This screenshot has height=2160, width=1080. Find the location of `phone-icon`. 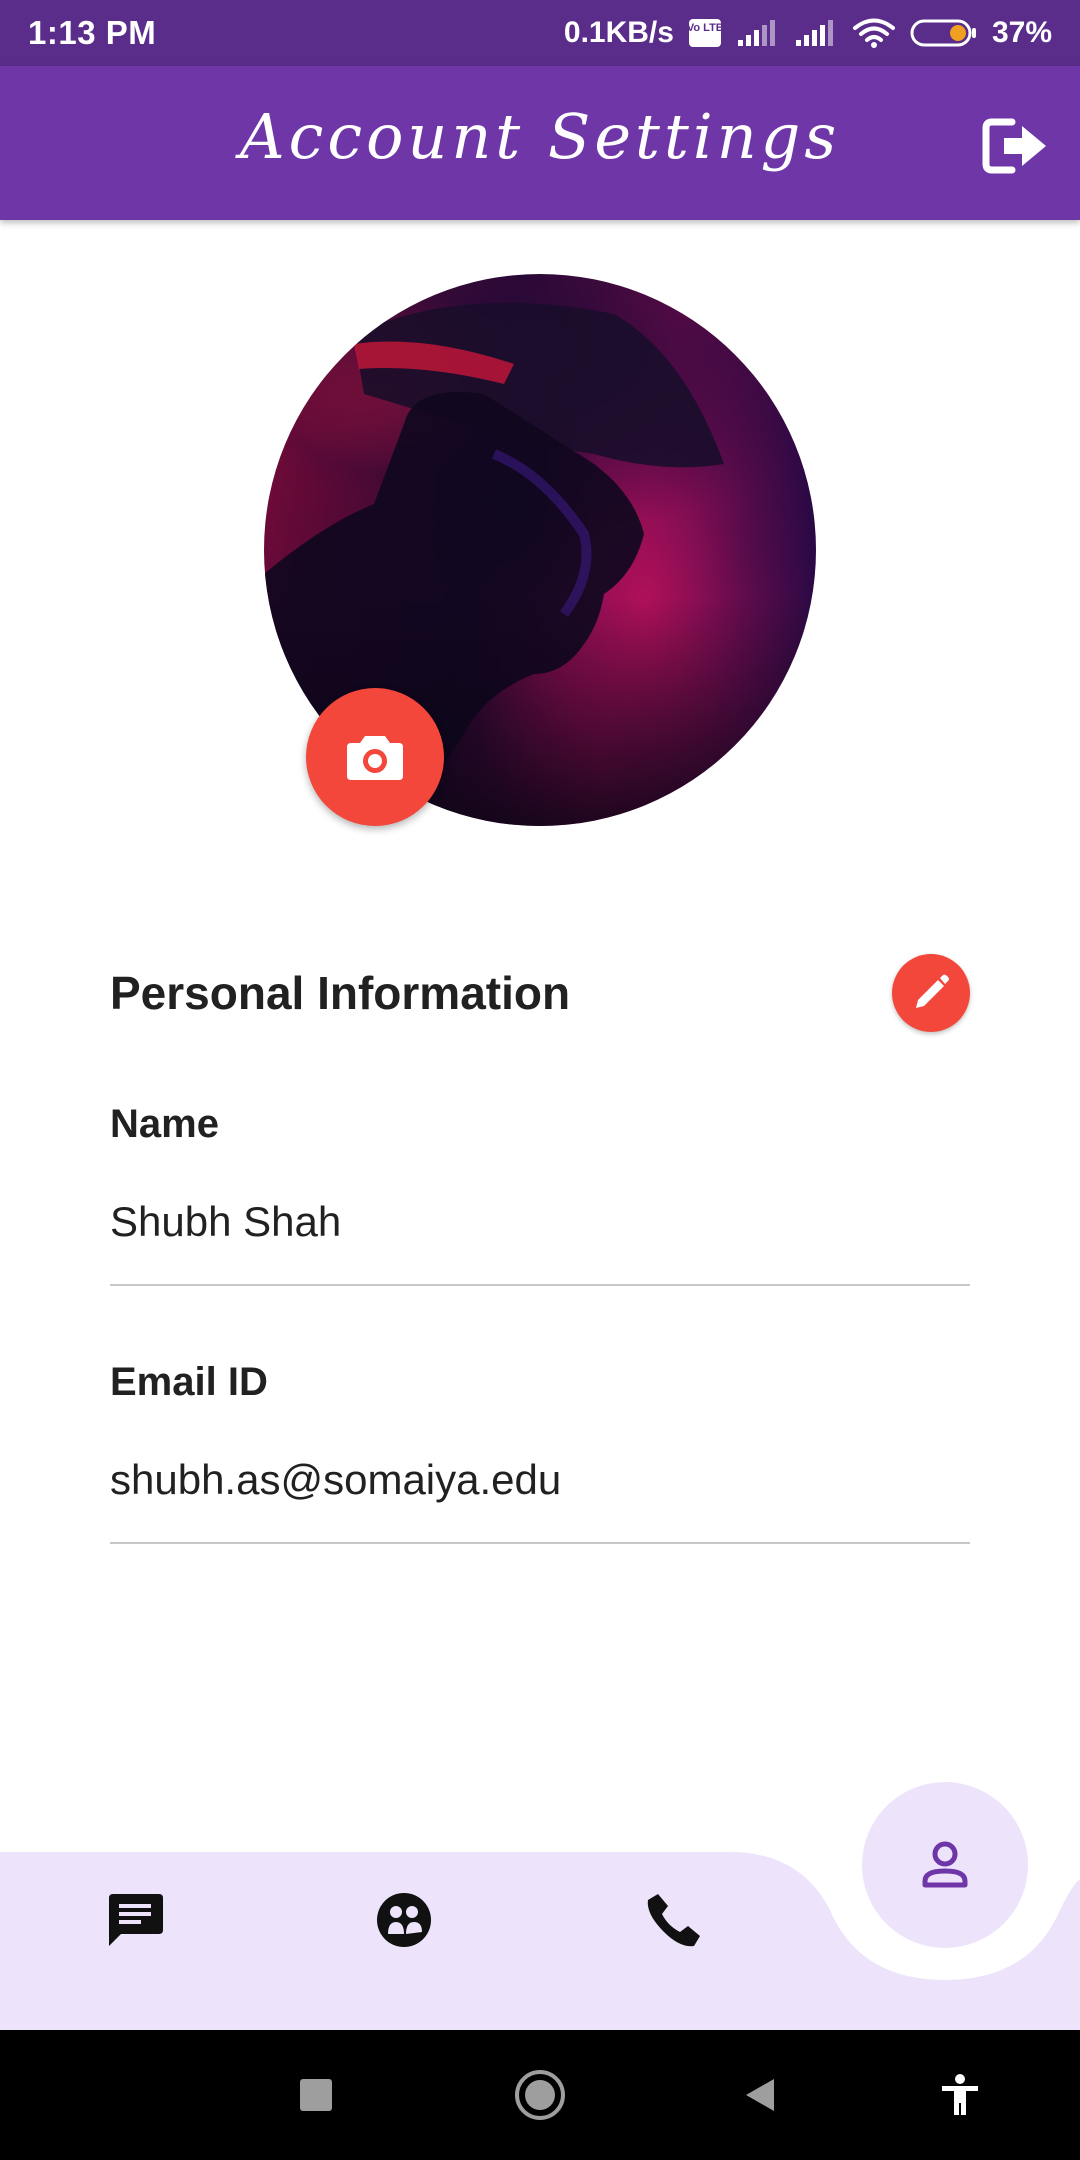

phone-icon is located at coordinates (673, 1920).